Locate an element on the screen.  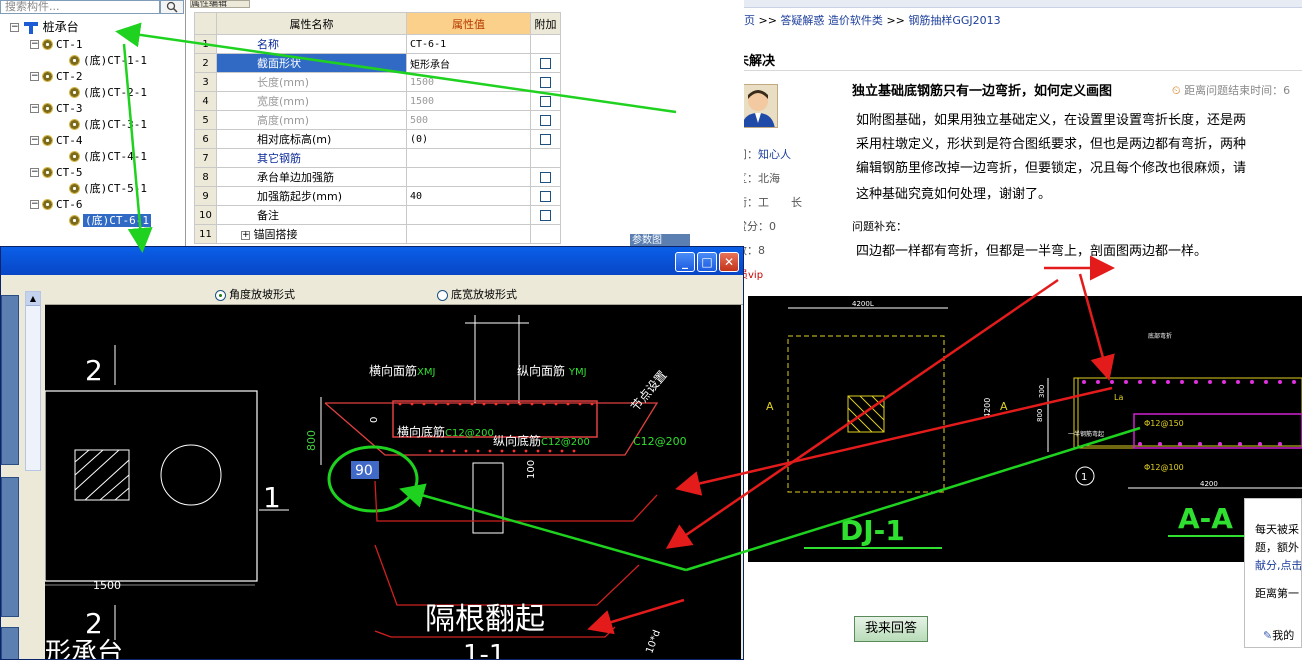
dim-4200-side: 4200 is located at coordinates (987, 408).